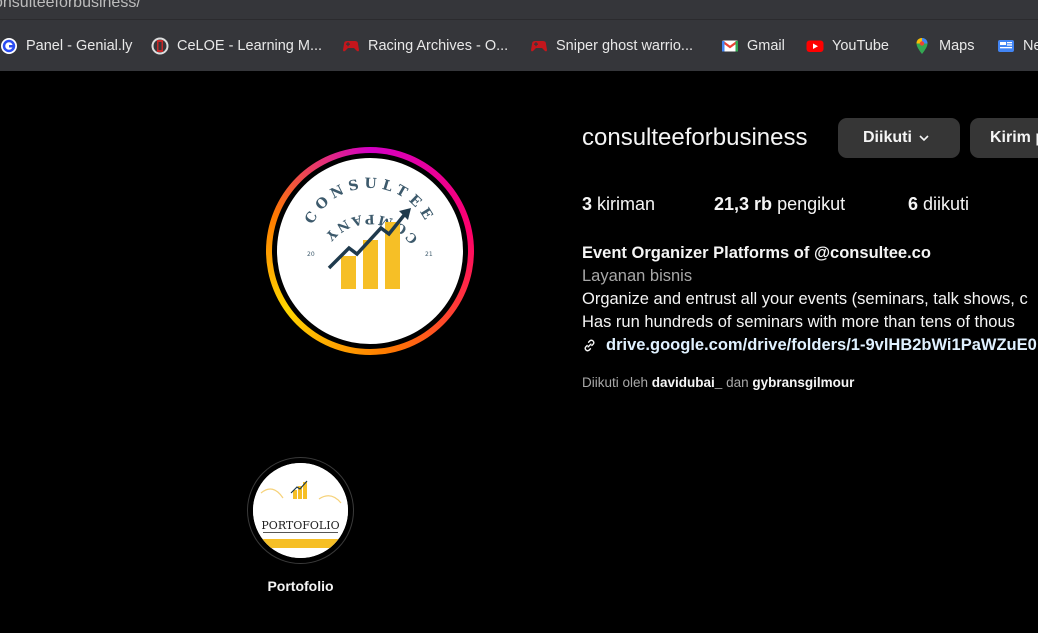  Describe the element at coordinates (1006, 46) in the screenshot. I see `news-icon` at that location.